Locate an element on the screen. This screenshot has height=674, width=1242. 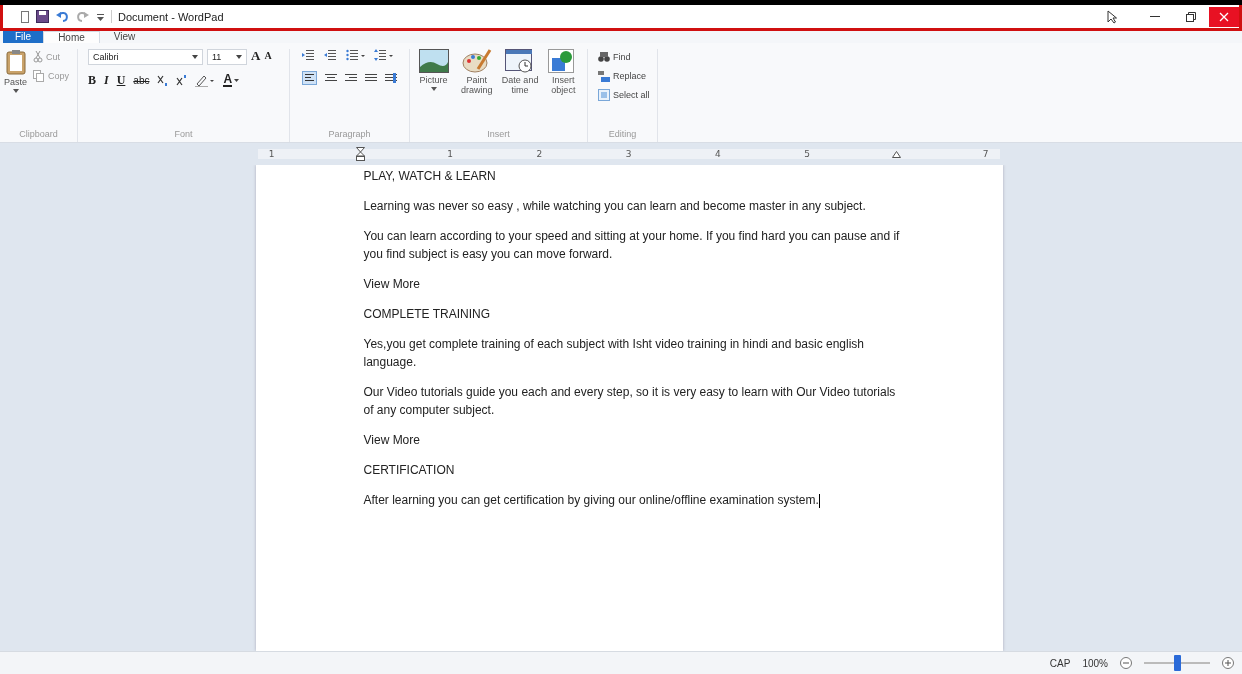
insert-paint-button: Paint drawing is located at coordinates (477, 72).